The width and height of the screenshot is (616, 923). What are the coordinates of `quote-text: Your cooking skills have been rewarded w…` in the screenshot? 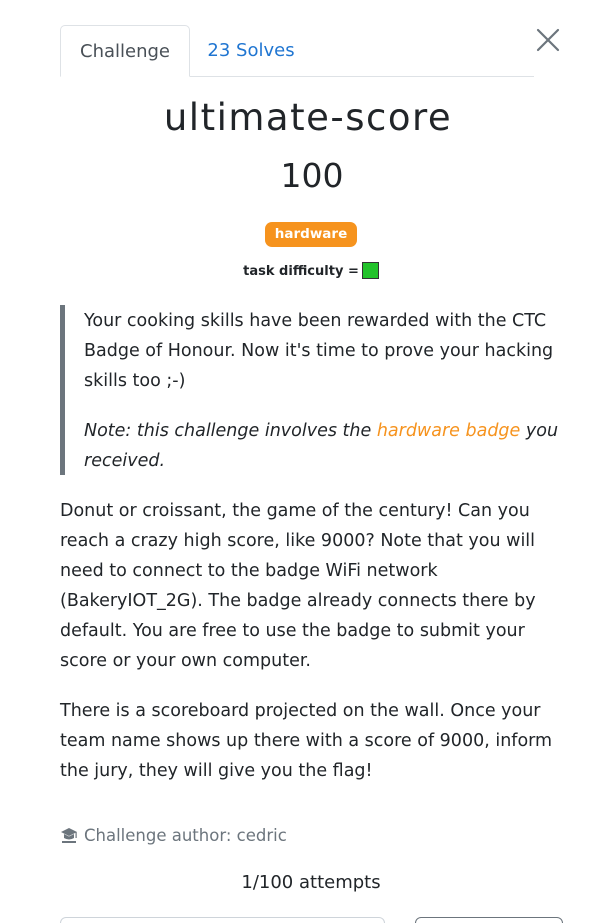 It's located at (319, 351).